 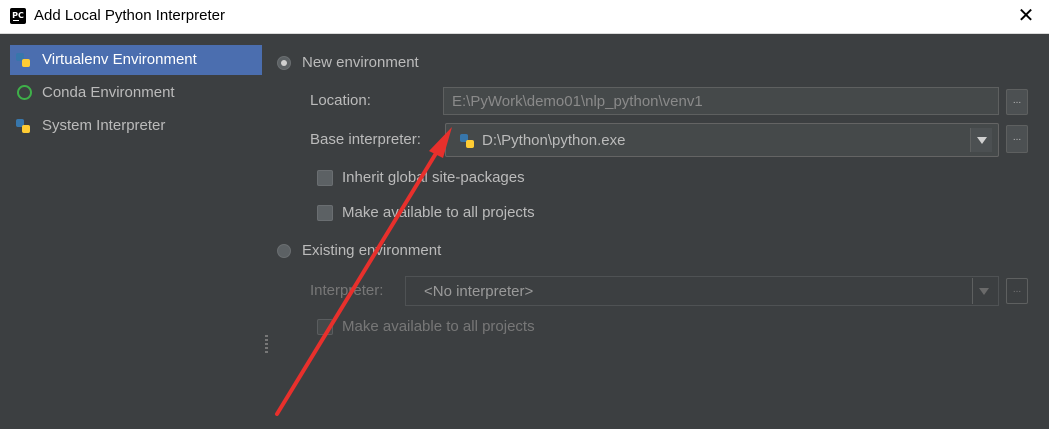 What do you see at coordinates (363, 271) in the screenshot?
I see `annotation-arrow-icon` at bounding box center [363, 271].